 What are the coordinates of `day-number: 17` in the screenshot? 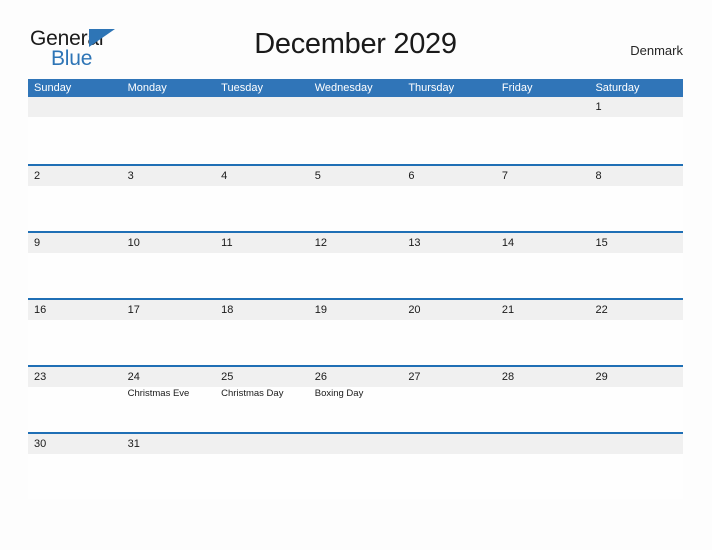 It's located at (133, 310).